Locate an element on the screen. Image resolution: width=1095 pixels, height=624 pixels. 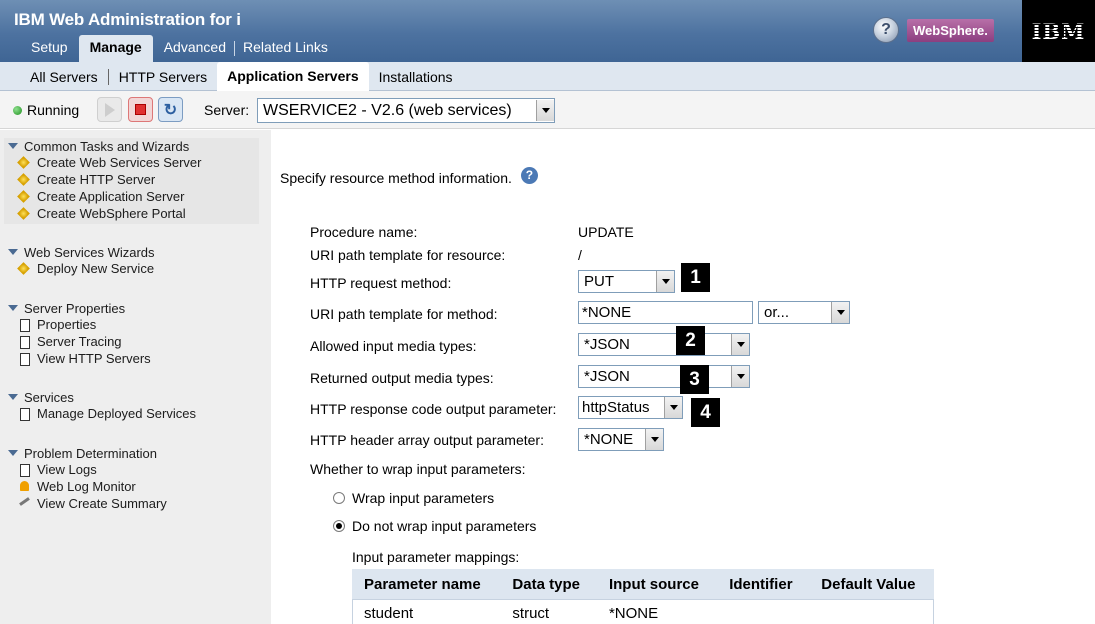
sidebar-item-deploy-new-service: Deploy New Service is located at coordinates (81, 268).